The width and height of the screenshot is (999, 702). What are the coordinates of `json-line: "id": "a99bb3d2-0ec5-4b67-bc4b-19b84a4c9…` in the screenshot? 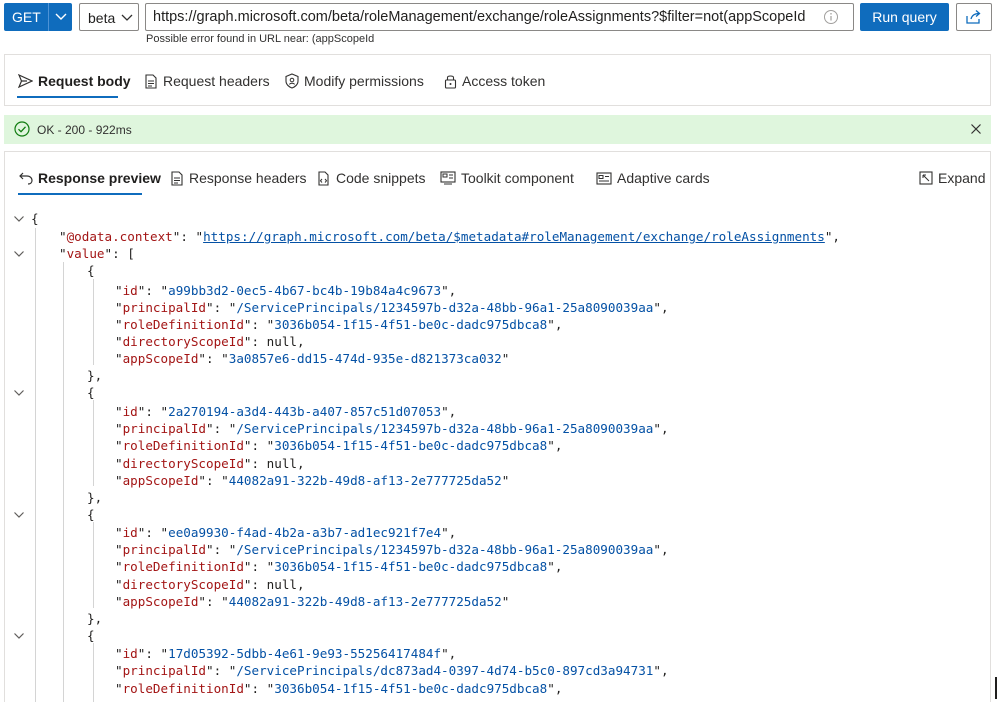 It's located at (286, 290).